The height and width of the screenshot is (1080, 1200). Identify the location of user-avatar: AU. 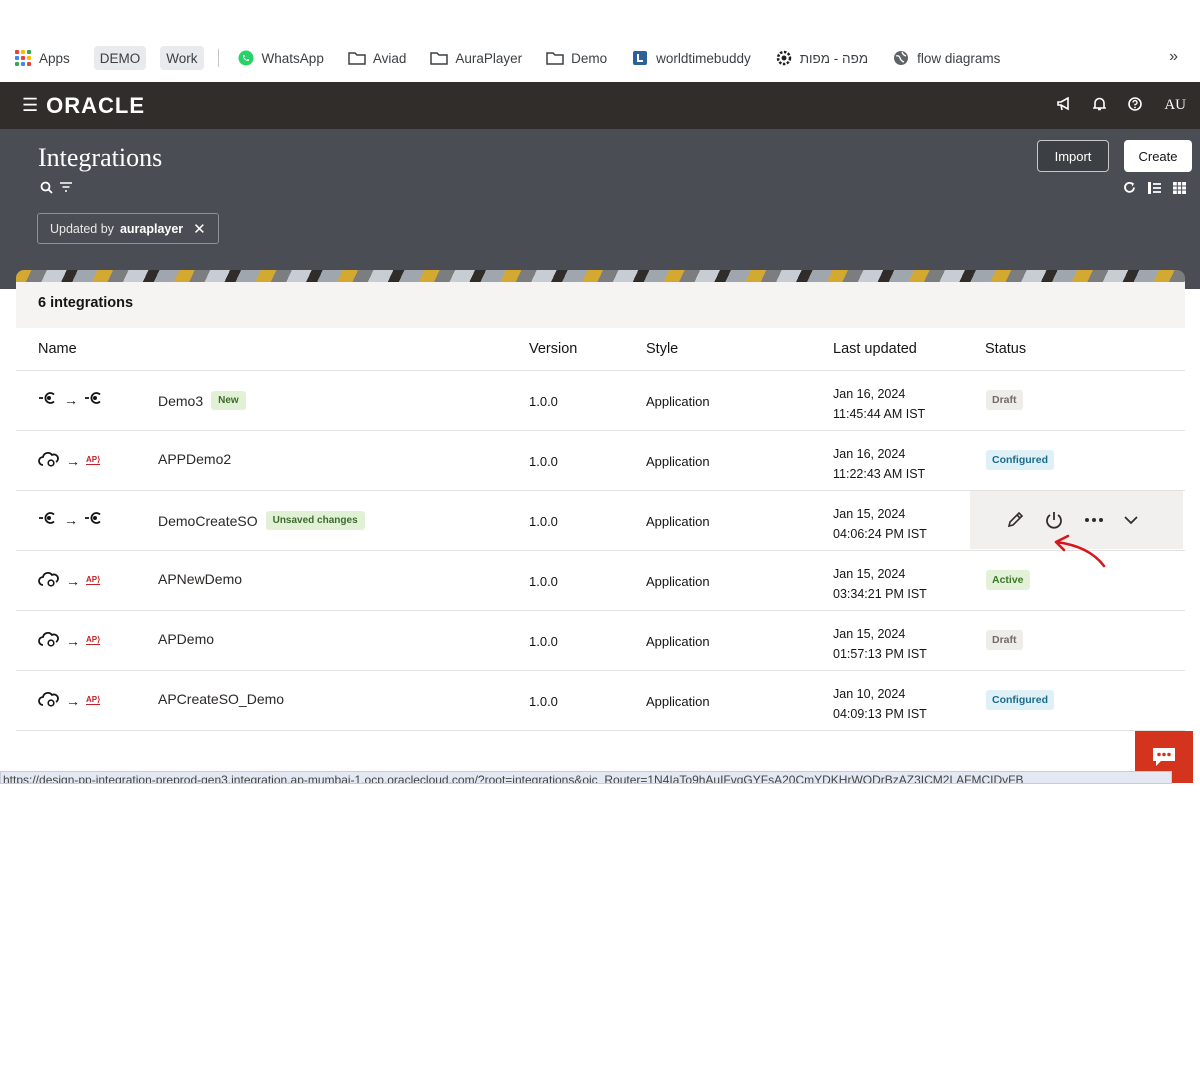
(1175, 105).